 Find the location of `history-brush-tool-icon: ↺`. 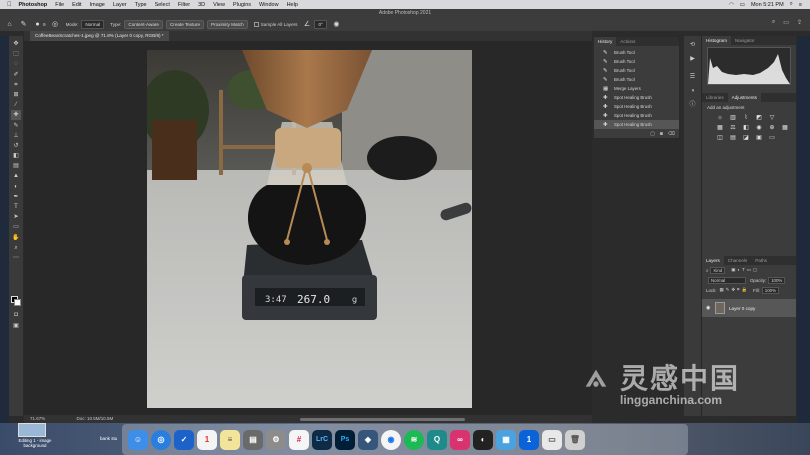

history-brush-tool-icon: ↺ is located at coordinates (16, 146).